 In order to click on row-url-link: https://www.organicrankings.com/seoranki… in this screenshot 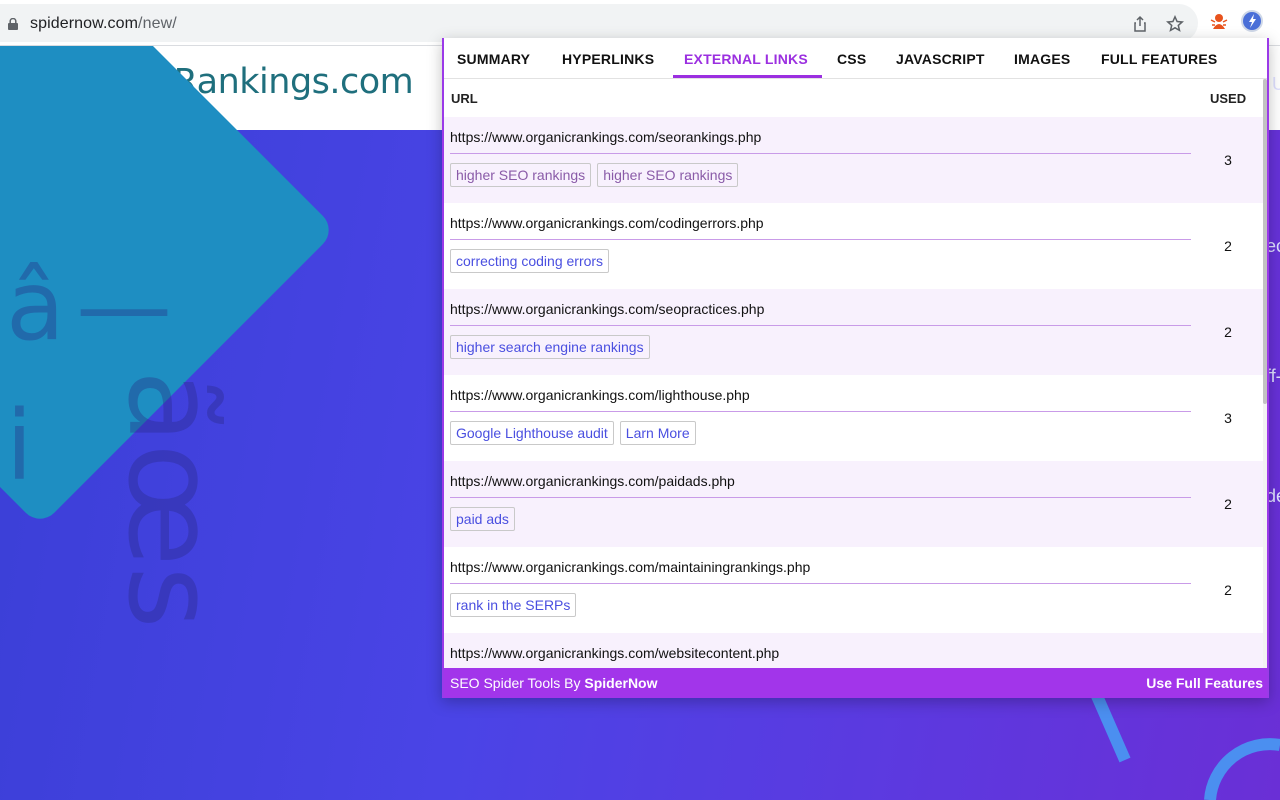, I will do `click(605, 137)`.